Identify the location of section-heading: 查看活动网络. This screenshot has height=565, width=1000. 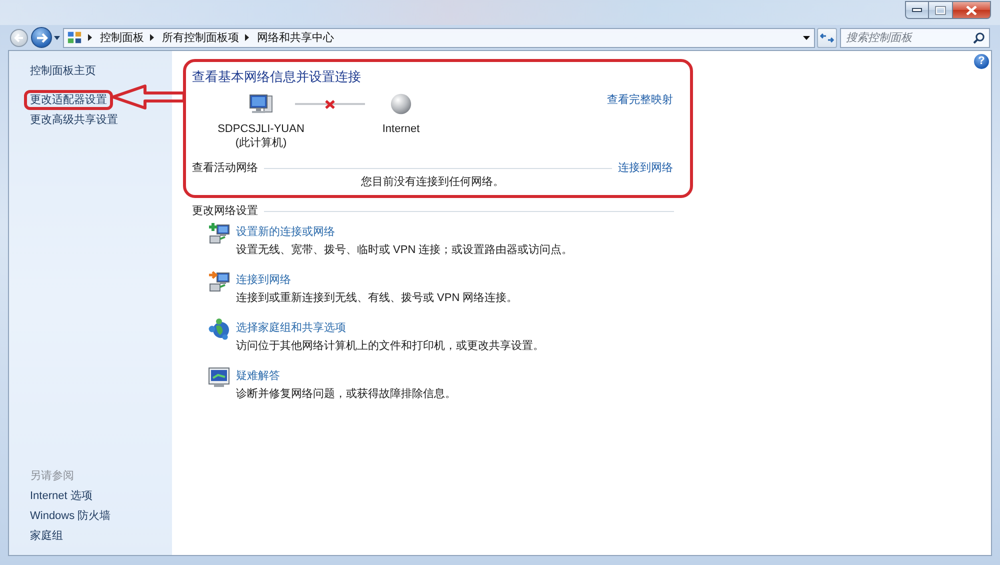
(225, 168).